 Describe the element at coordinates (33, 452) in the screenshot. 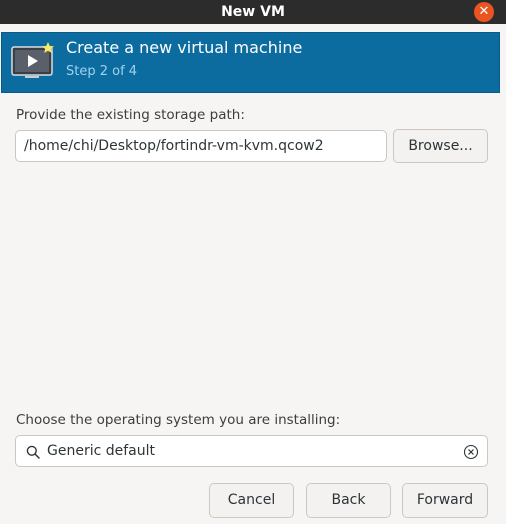

I see `search-icon` at that location.